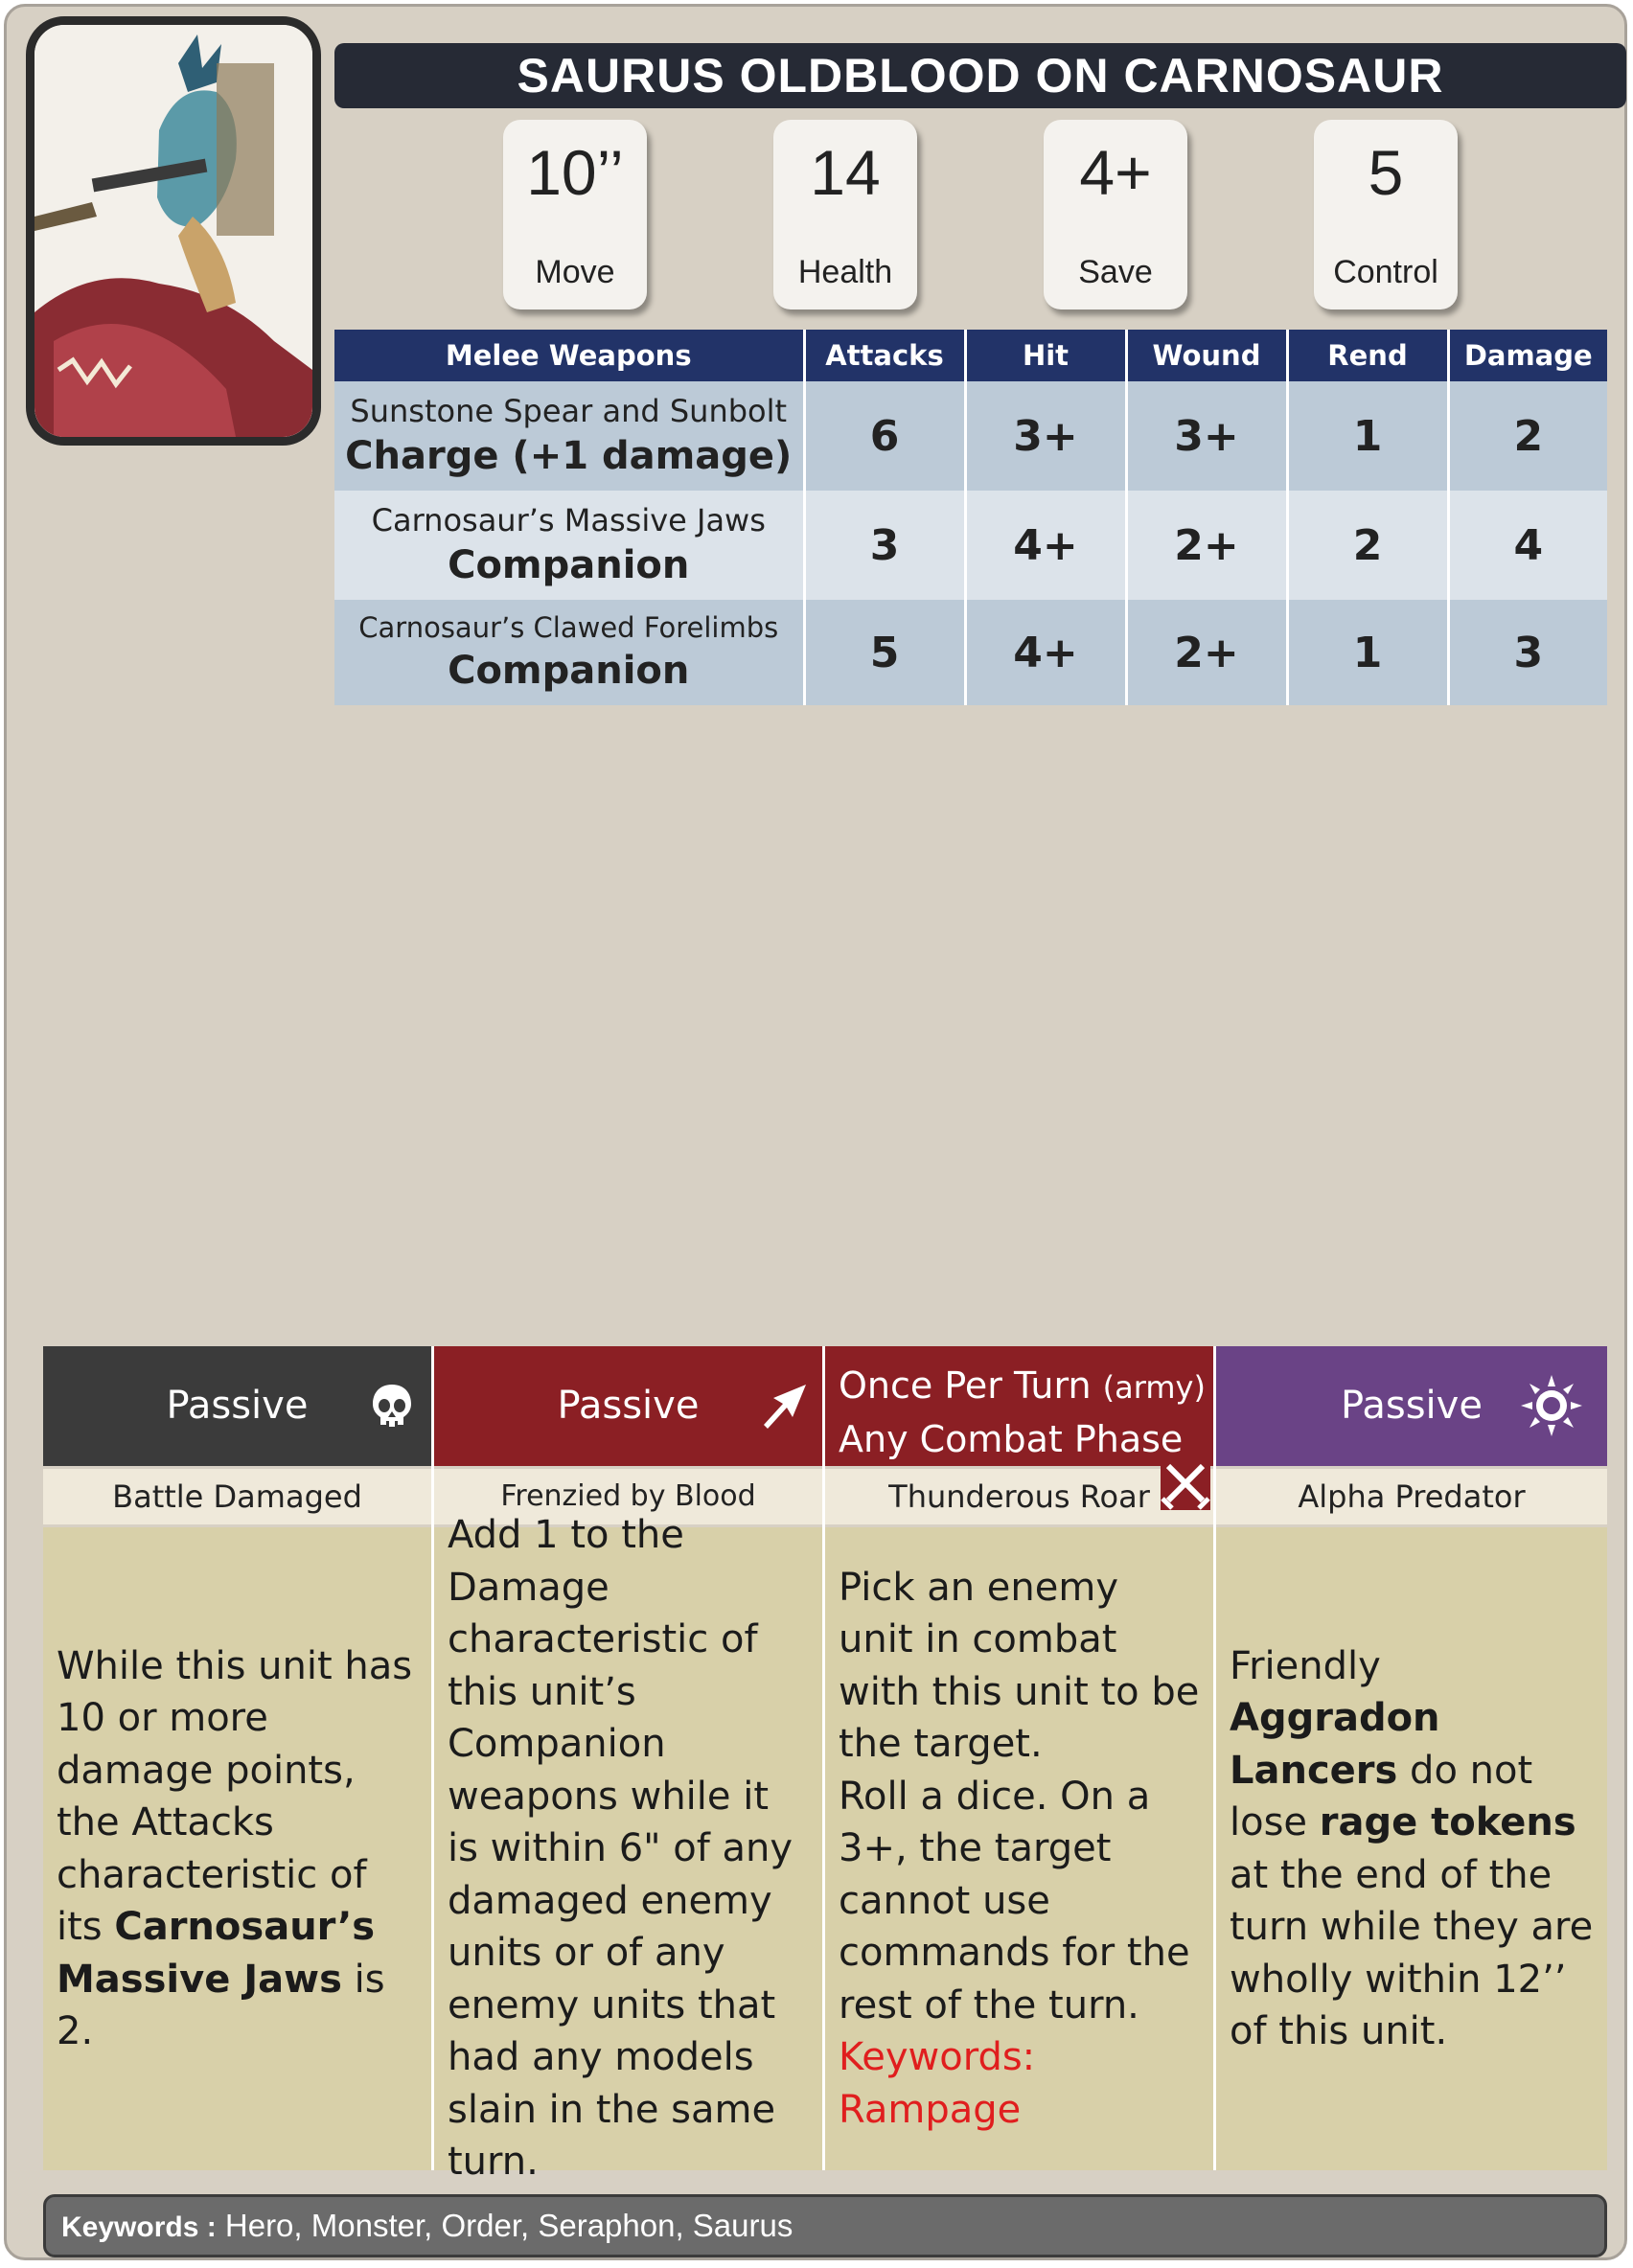 This screenshot has width=1633, height=2268. Describe the element at coordinates (1552, 1407) in the screenshot. I see `sun-icon` at that location.